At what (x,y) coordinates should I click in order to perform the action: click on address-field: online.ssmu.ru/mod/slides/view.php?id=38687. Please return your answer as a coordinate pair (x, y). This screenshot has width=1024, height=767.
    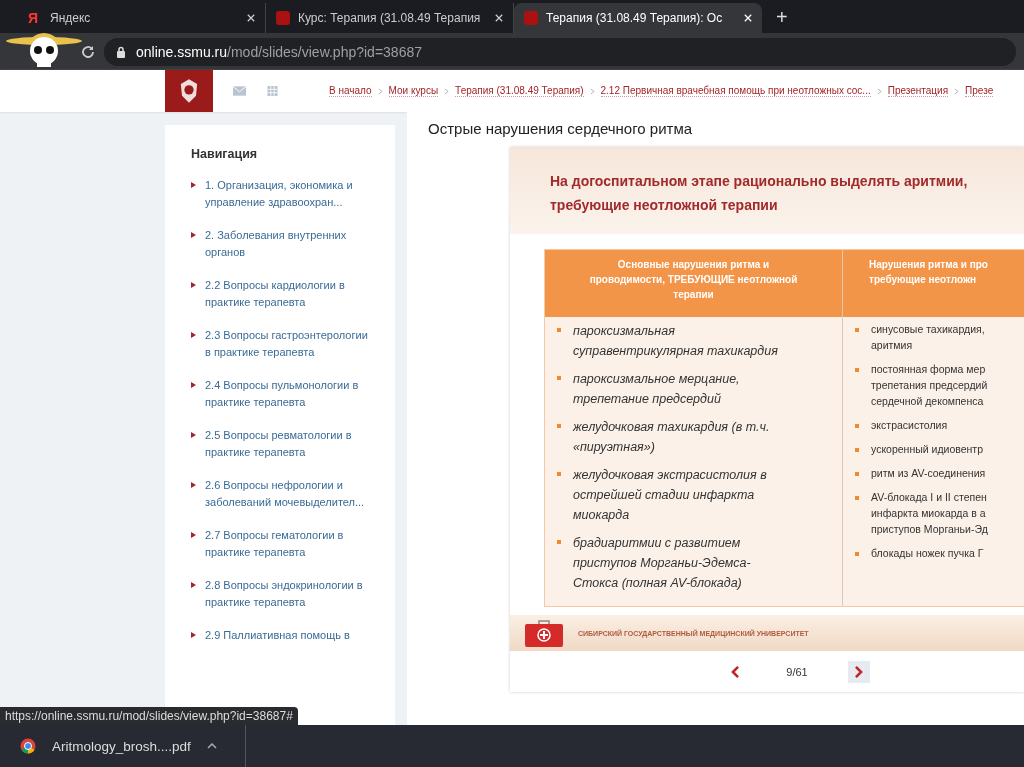
    Looking at the image, I should click on (560, 51).